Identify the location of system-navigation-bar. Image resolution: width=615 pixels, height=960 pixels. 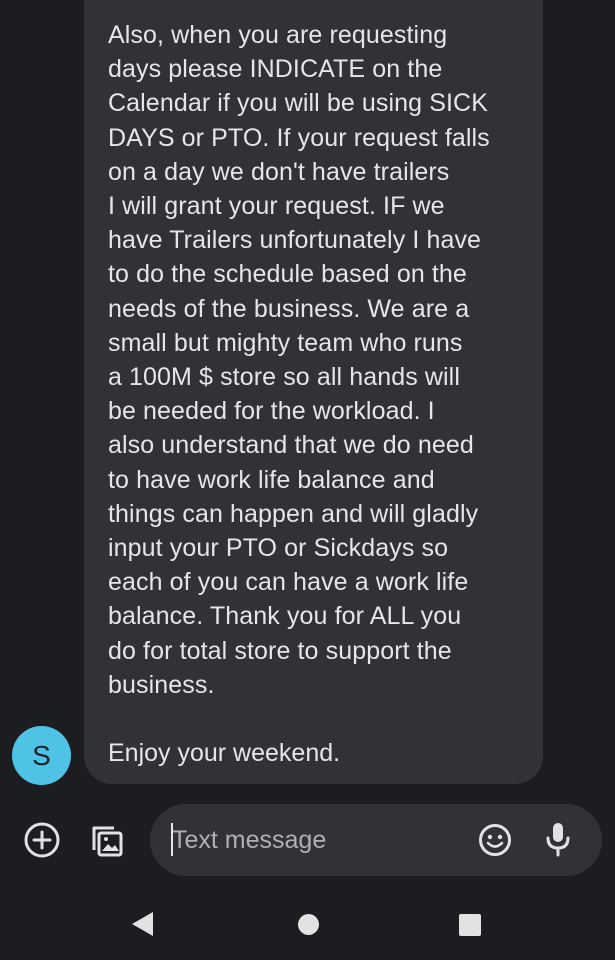
(307, 920).